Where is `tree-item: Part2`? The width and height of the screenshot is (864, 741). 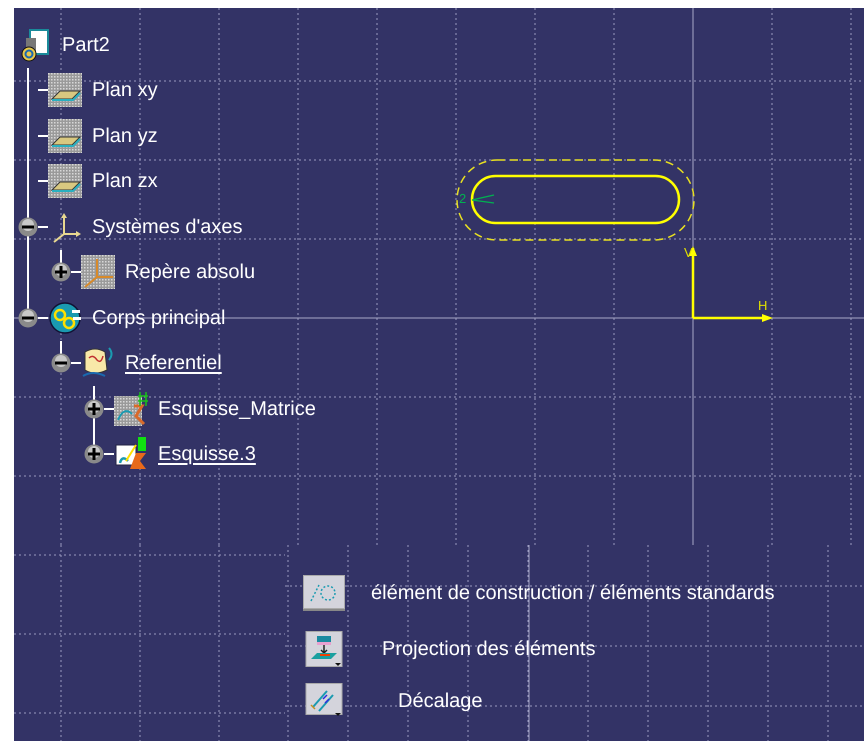
tree-item: Part2 is located at coordinates (86, 44).